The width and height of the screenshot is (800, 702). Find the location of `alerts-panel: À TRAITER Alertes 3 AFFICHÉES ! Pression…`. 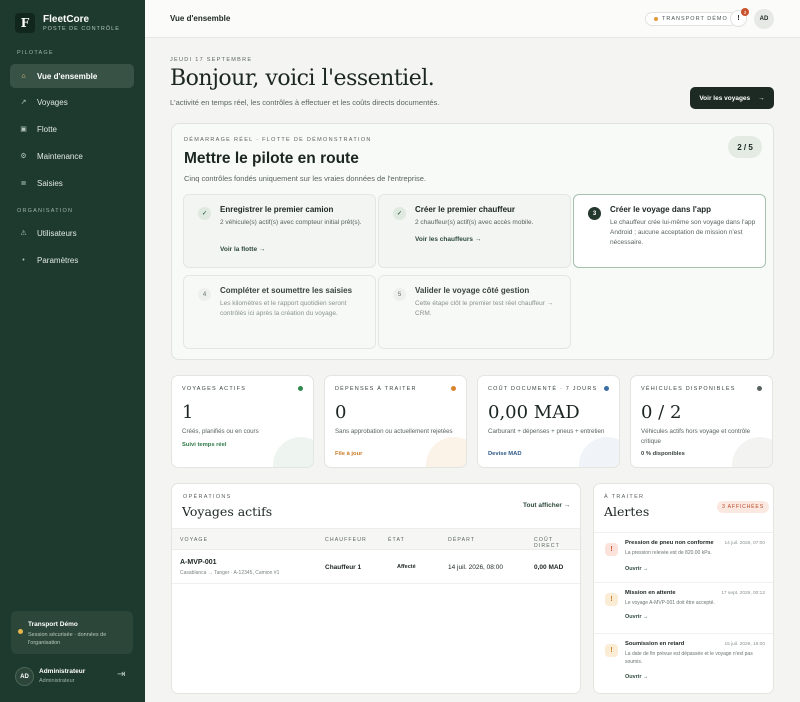

alerts-panel: À TRAITER Alertes 3 AFFICHÉES ! Pression… is located at coordinates (683, 588).